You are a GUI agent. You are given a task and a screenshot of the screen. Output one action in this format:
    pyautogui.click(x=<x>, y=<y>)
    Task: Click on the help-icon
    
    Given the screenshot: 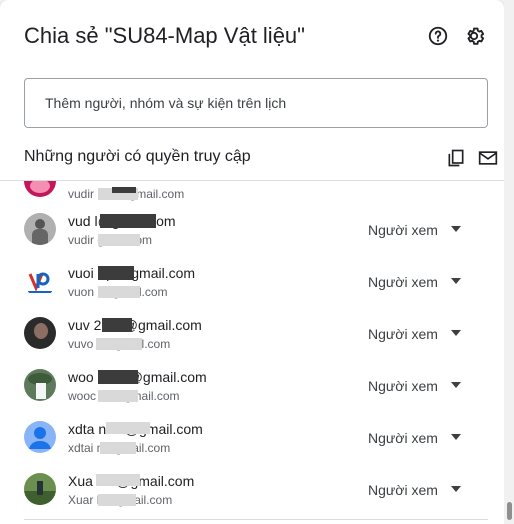 What is the action you would take?
    pyautogui.click(x=438, y=36)
    